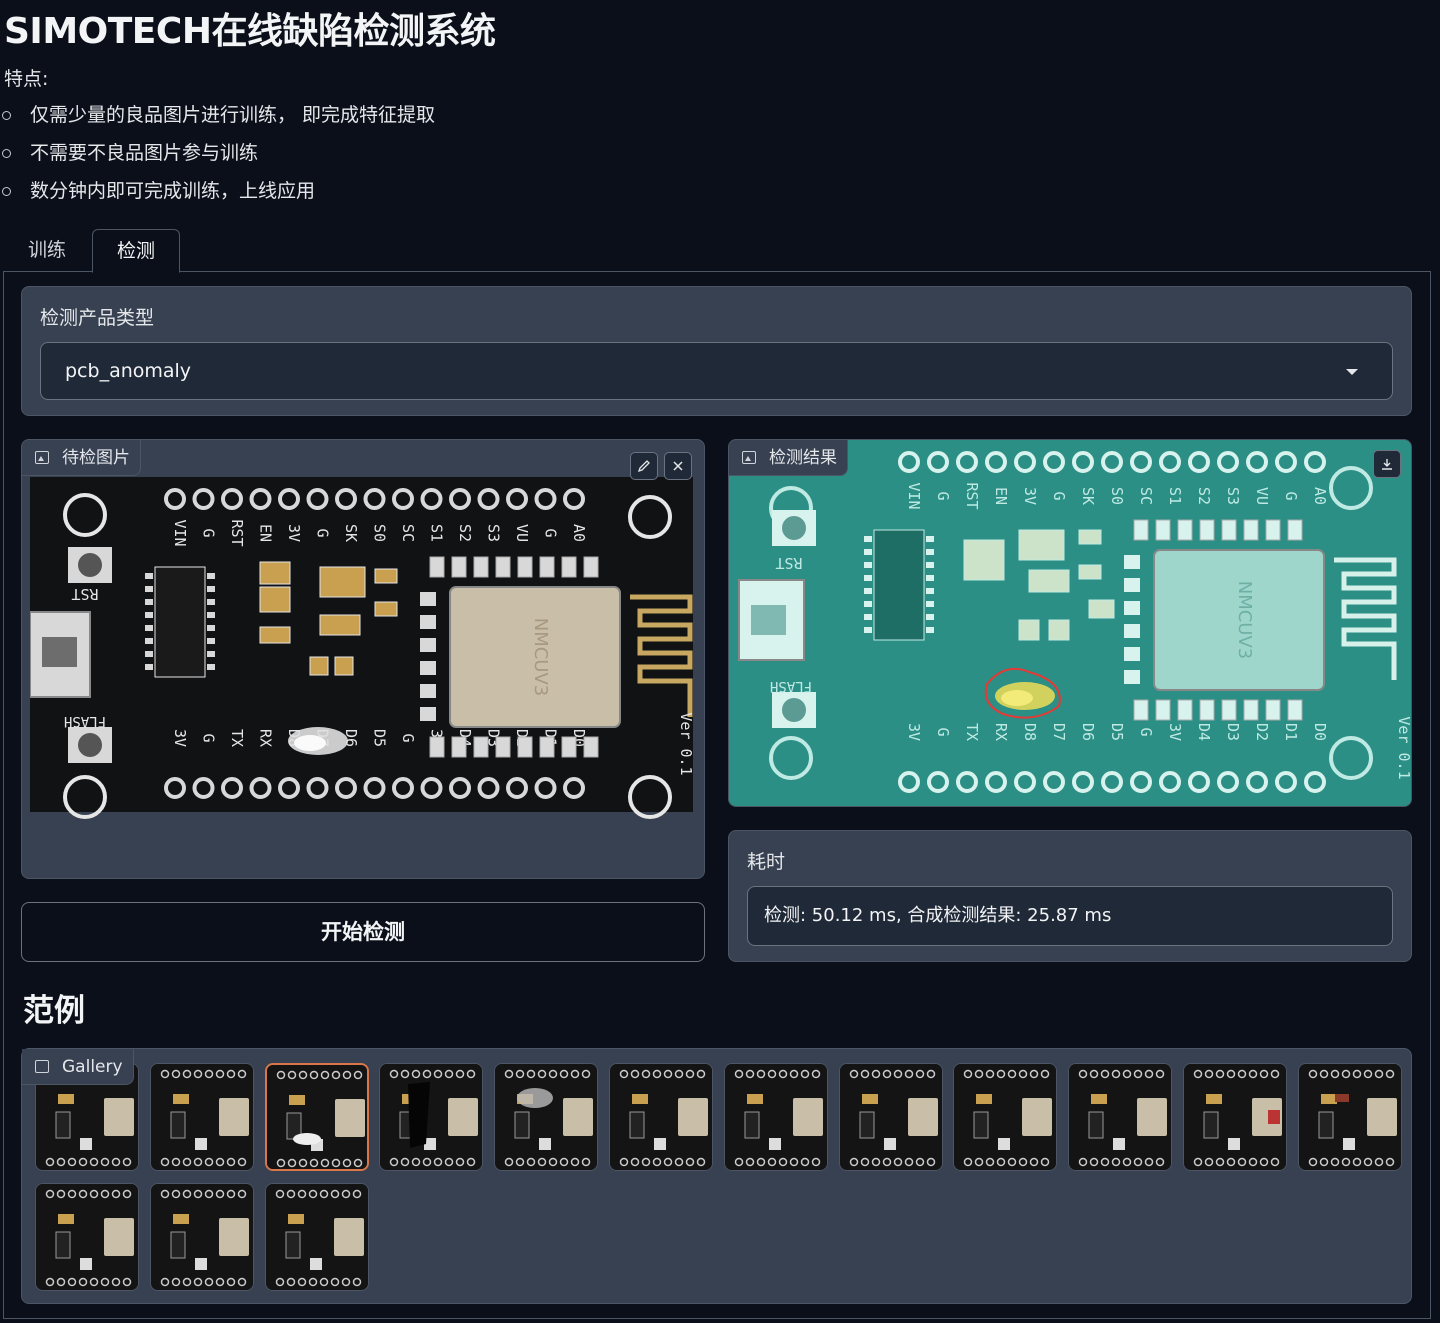  I want to click on start-detection-button: 开始检测, so click(363, 932).